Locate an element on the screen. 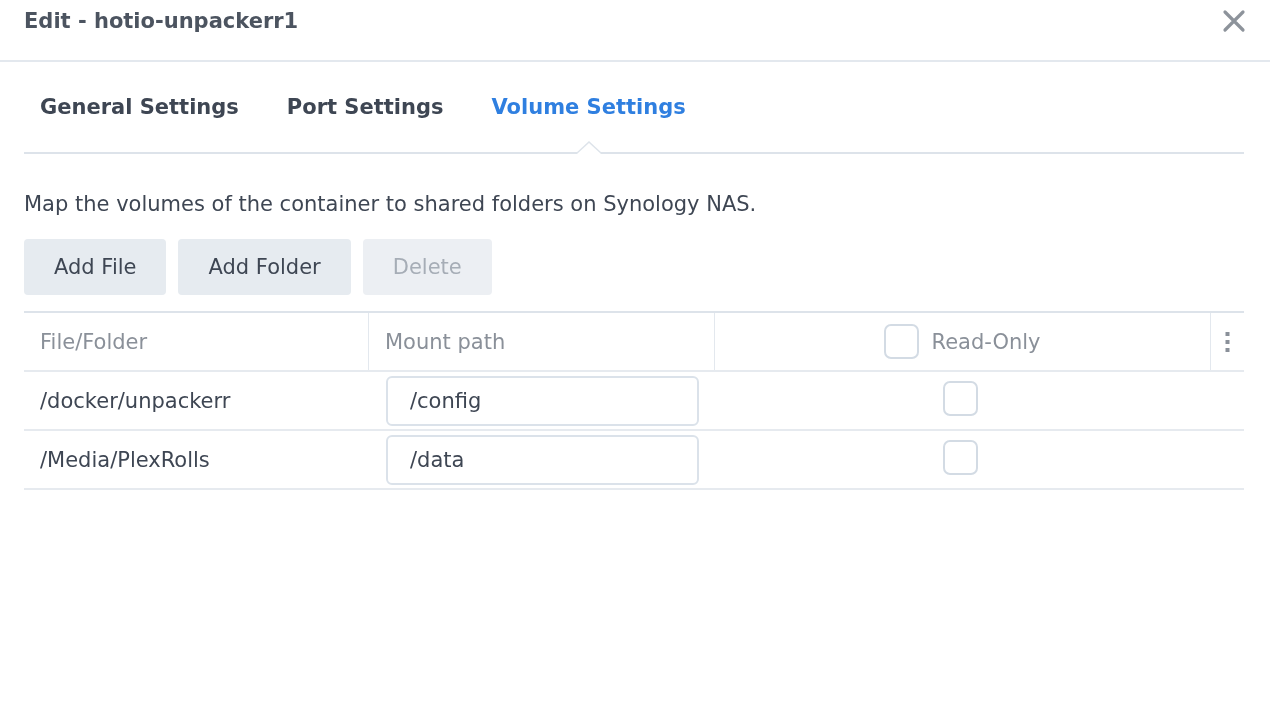  toolbar-button: Add File is located at coordinates (95, 267).